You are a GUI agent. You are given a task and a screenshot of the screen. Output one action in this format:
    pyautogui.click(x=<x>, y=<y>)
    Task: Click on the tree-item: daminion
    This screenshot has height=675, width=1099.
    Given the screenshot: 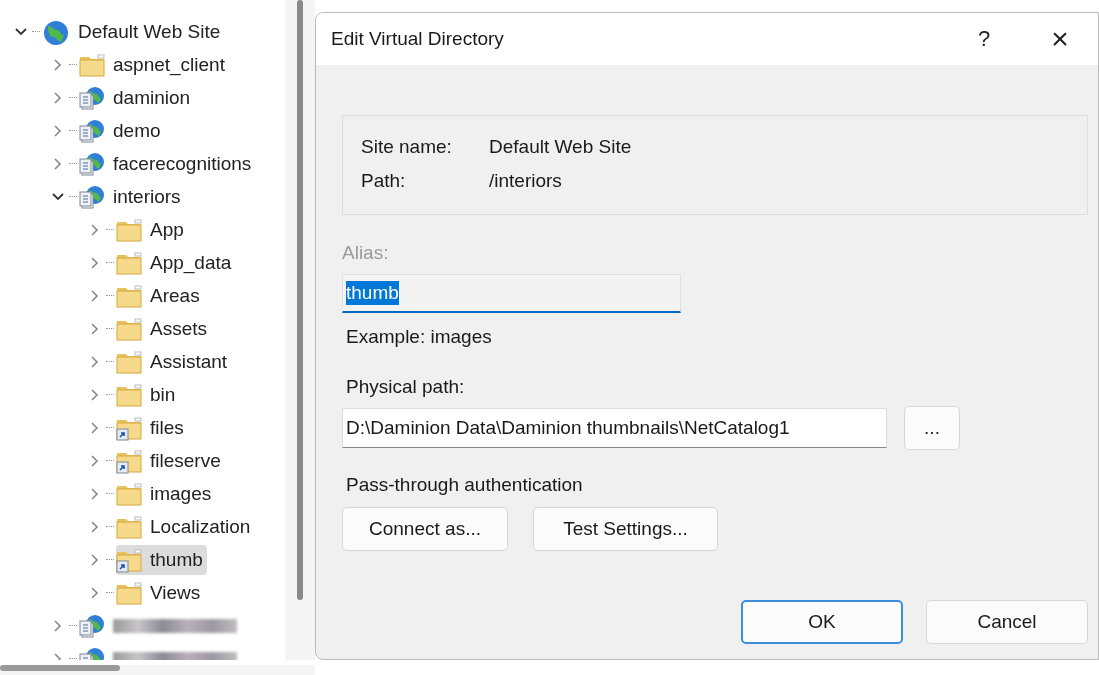 What is the action you would take?
    pyautogui.click(x=137, y=97)
    